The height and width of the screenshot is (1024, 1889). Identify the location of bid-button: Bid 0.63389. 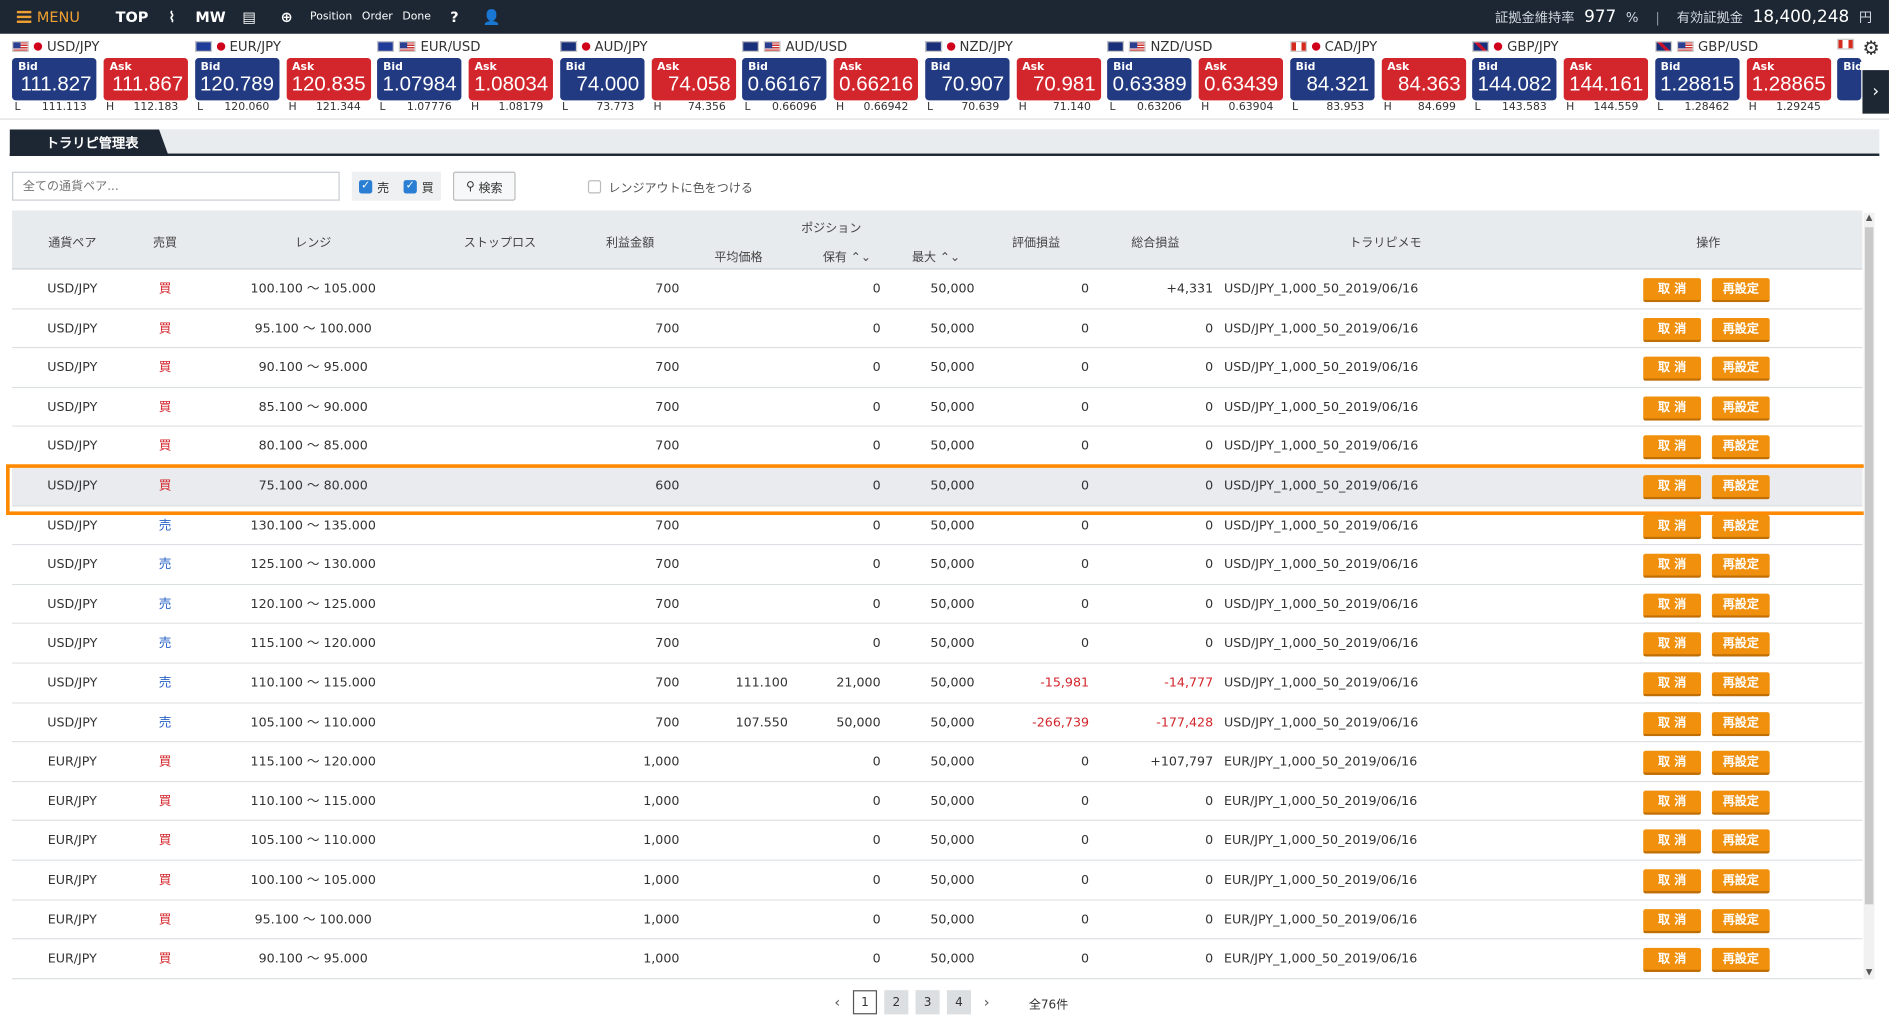
(1149, 79).